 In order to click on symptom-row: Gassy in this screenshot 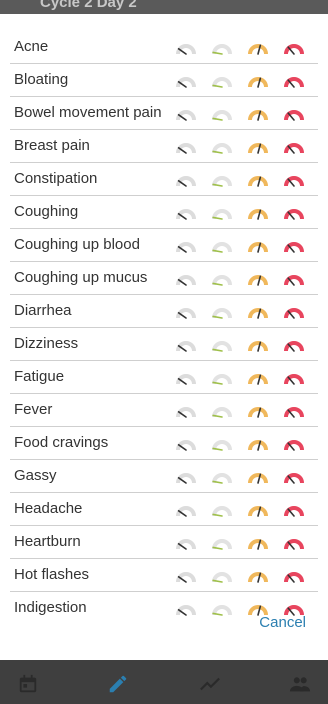, I will do `click(164, 477)`.